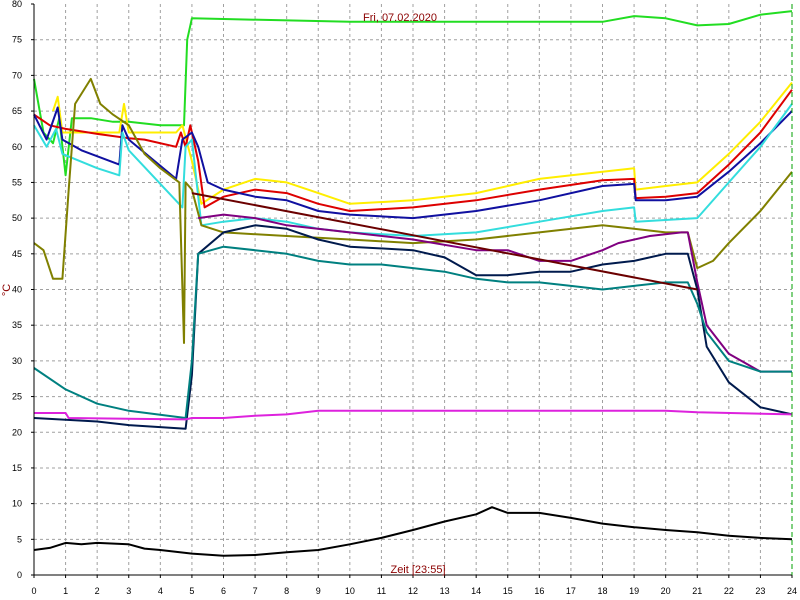 The image size is (800, 600). Describe the element at coordinates (97, 591) in the screenshot. I see `x-tick-label: 2` at that location.